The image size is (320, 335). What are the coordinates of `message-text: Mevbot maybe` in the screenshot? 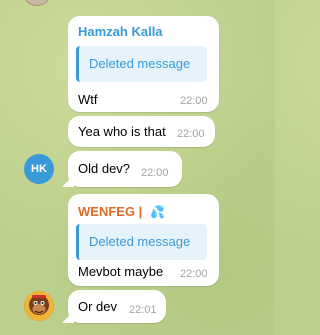 It's located at (121, 271).